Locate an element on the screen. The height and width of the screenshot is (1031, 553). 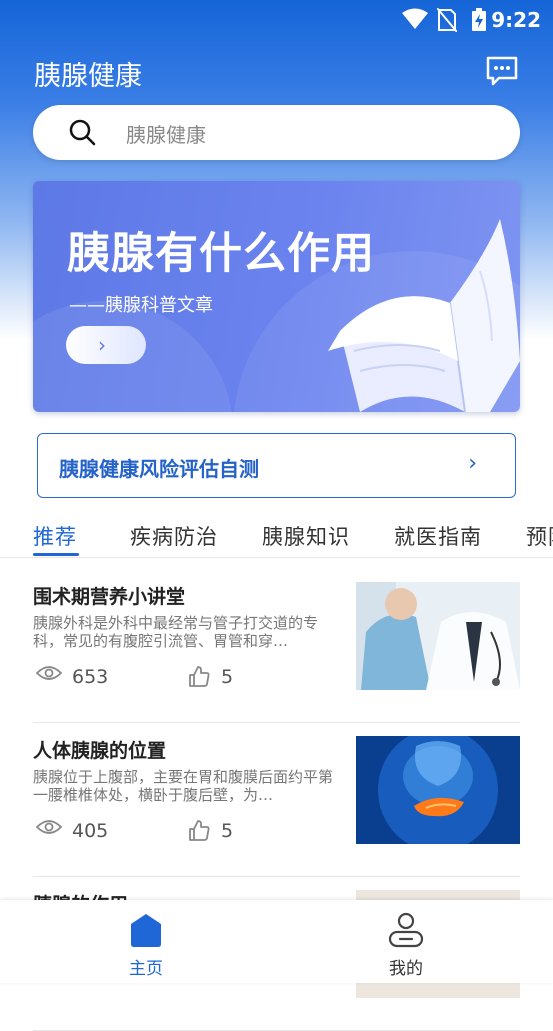
risk-assessment-button: 胰腺健康风险评估自测 › is located at coordinates (276, 465).